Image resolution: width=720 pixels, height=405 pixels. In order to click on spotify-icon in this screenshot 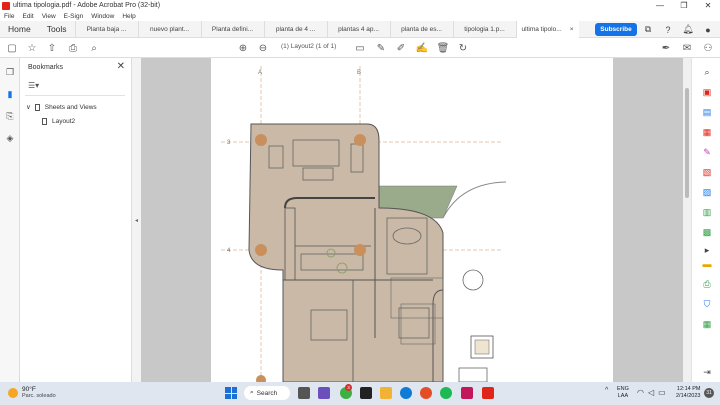, I will do `click(446, 393)`.